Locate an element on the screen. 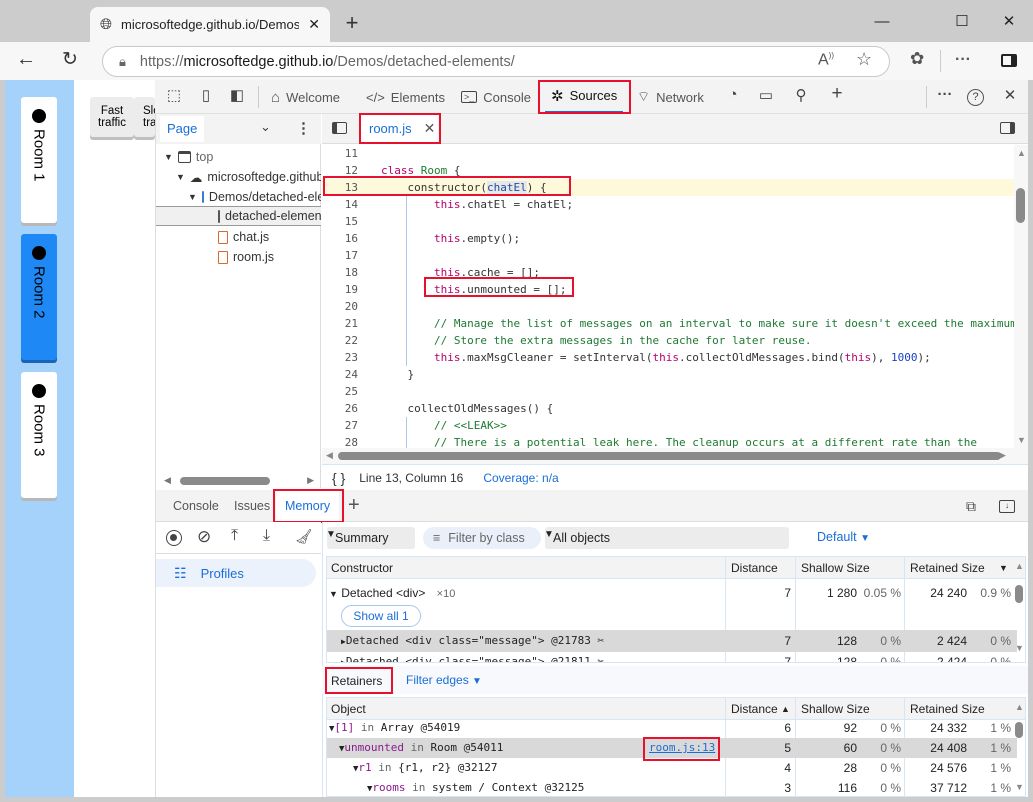 The height and width of the screenshot is (802, 1033). navigator-tab-page: Page is located at coordinates (182, 129).